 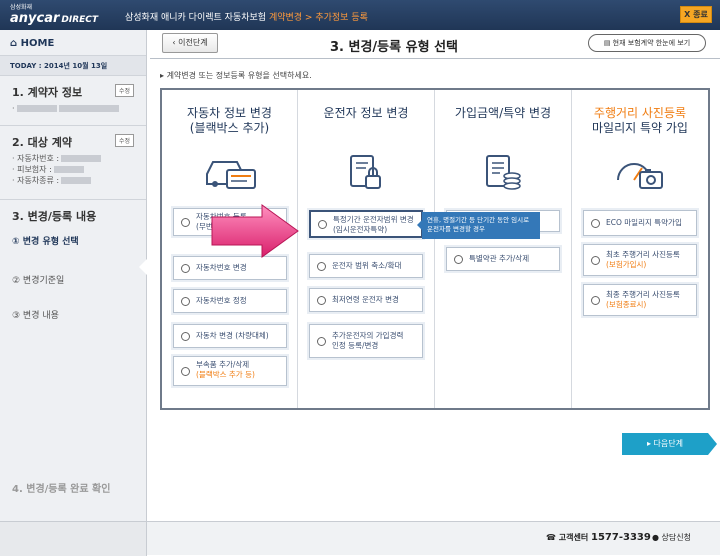 I want to click on nav-complete: 4. 변경/등록 완료 확인, so click(x=61, y=489).